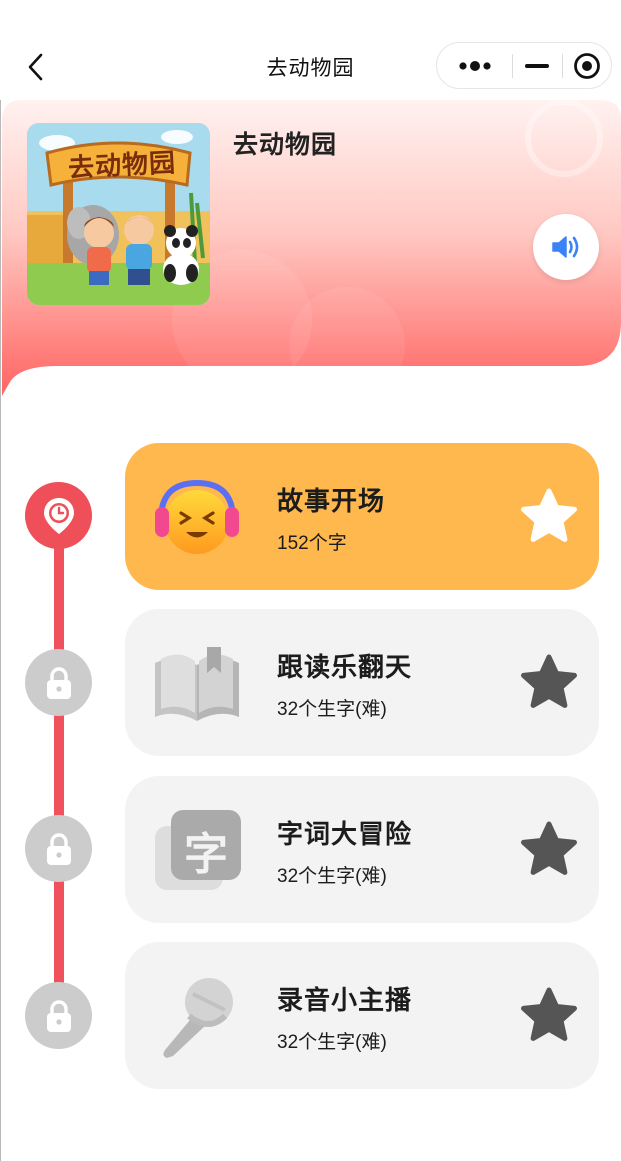  What do you see at coordinates (118, 214) in the screenshot?
I see `story-cover-image: 去动物园` at bounding box center [118, 214].